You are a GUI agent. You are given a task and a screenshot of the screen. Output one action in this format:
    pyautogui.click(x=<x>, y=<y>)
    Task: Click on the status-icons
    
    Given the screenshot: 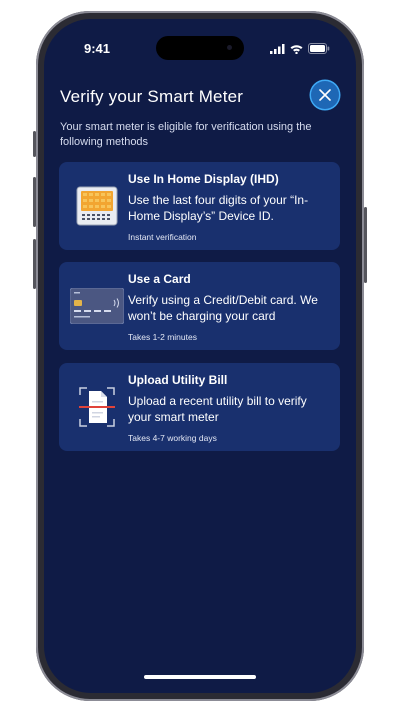 What is the action you would take?
    pyautogui.click(x=300, y=48)
    